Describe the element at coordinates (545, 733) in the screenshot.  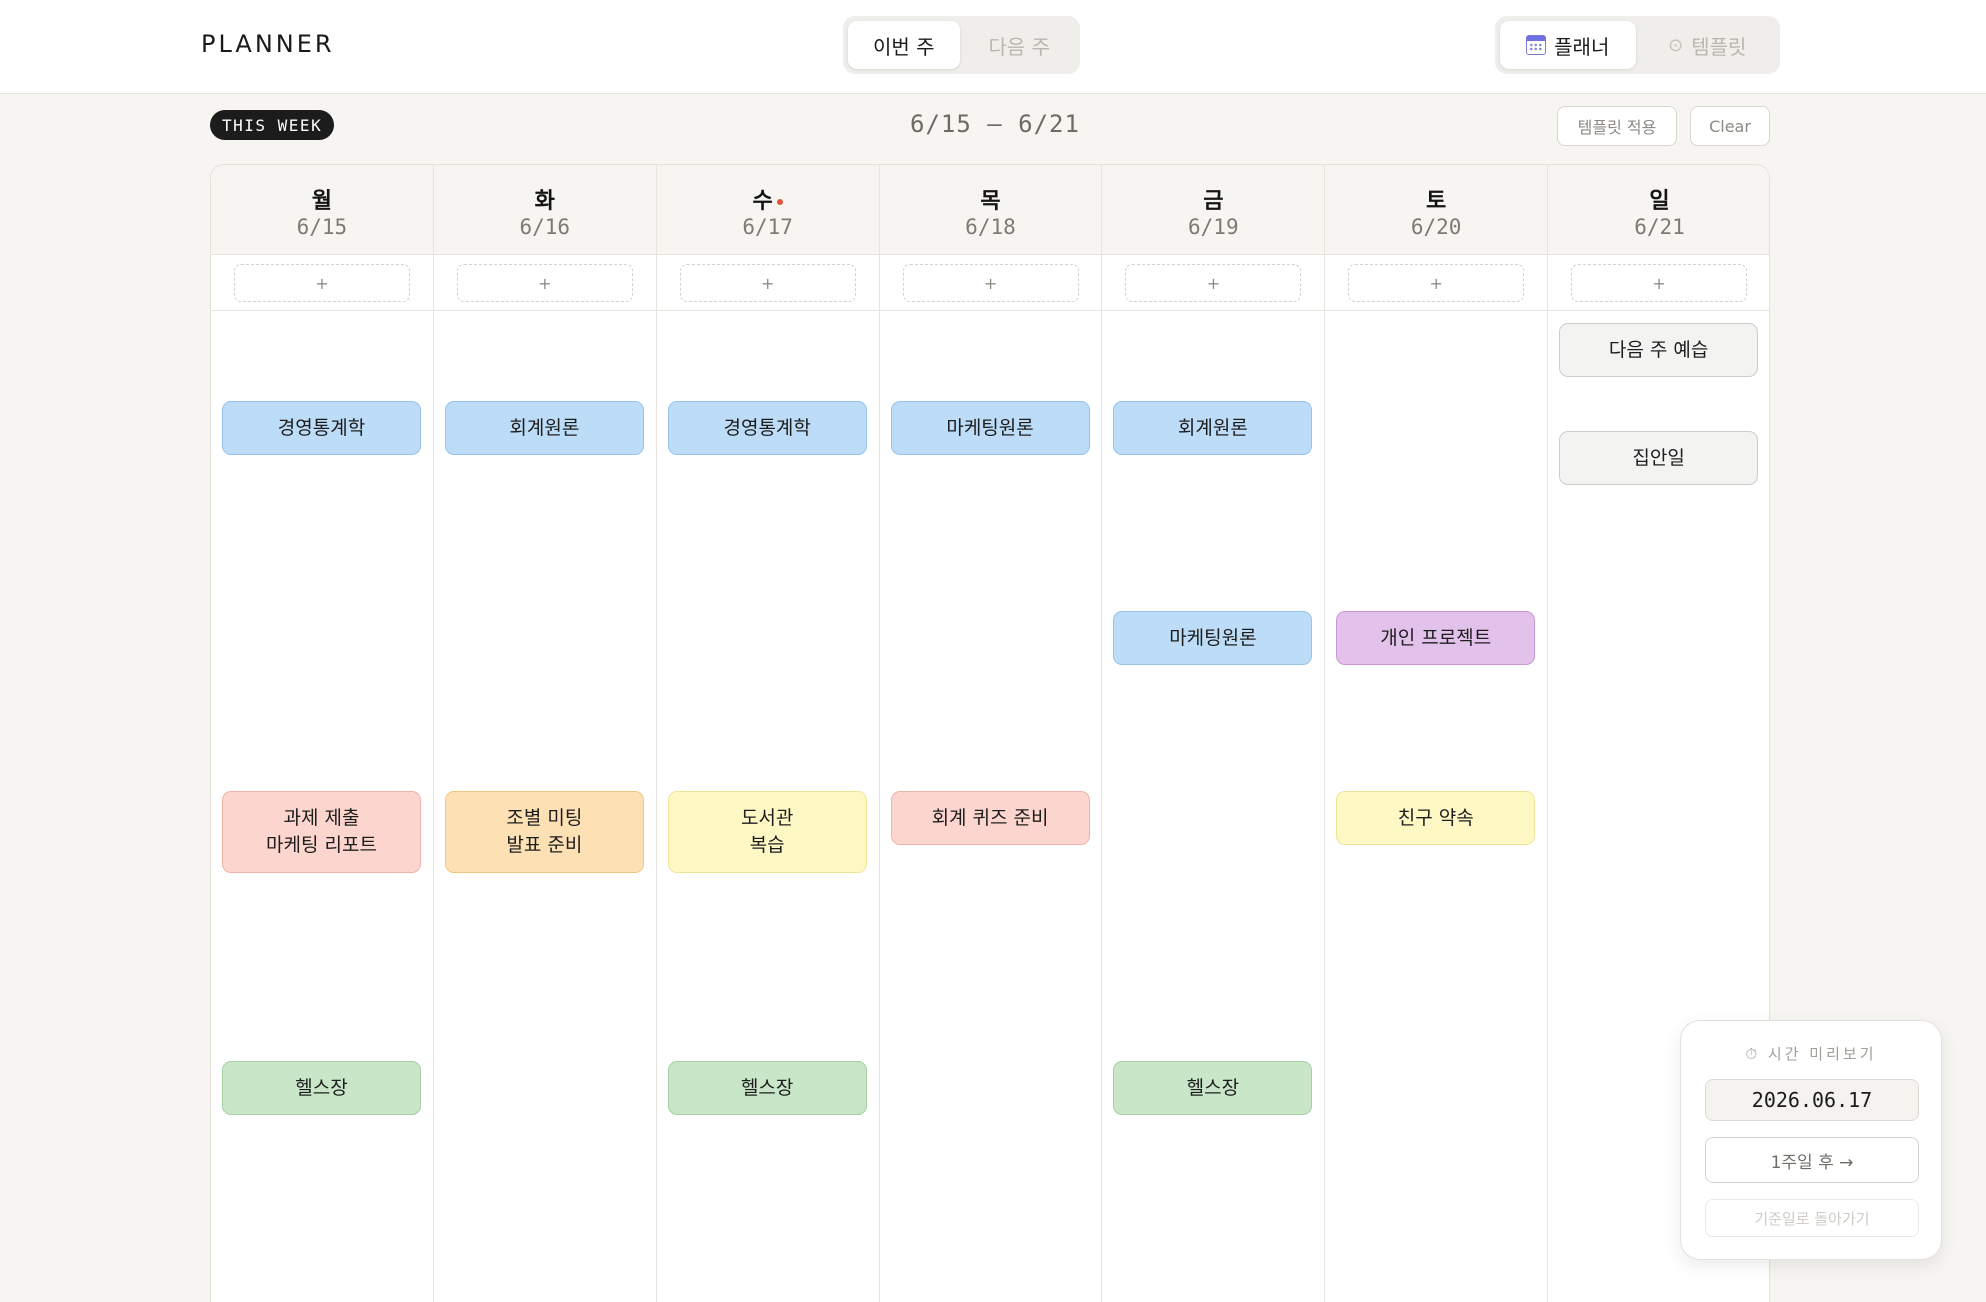
I see `day-column-tue: 화 6/16 + 회계원론 조별 미팅 발표 준비` at that location.